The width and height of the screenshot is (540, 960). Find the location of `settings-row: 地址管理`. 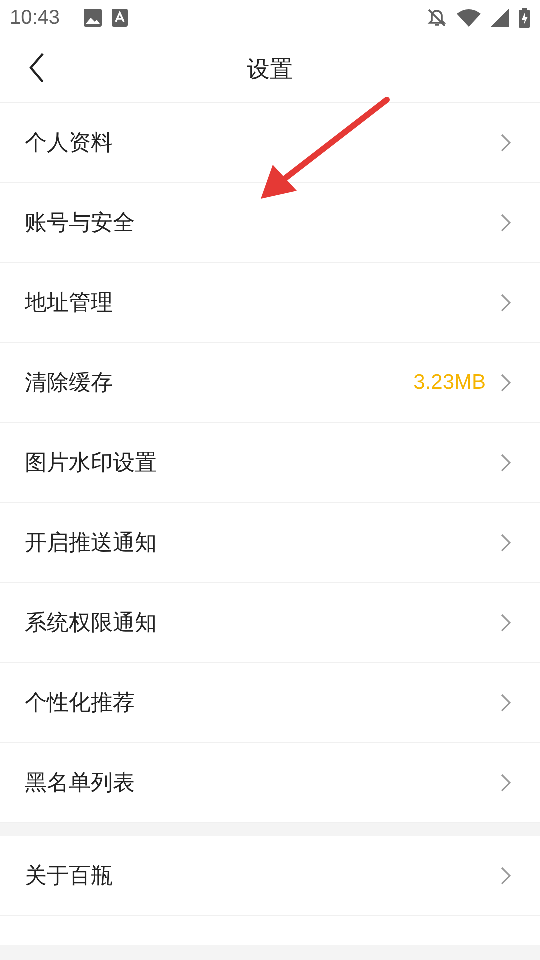

settings-row: 地址管理 is located at coordinates (270, 303).